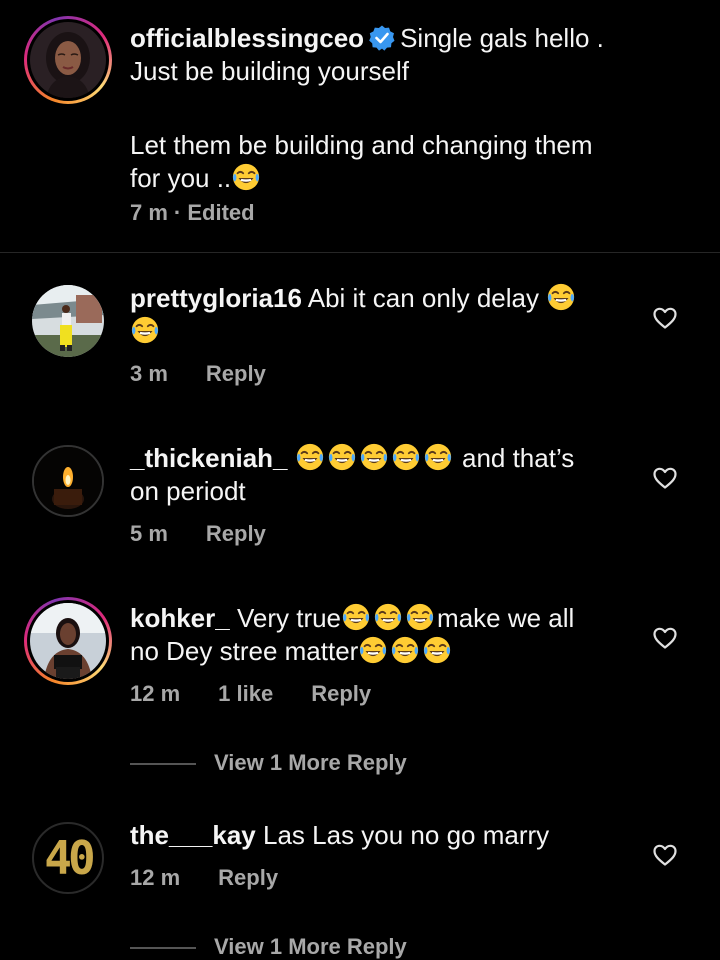 The height and width of the screenshot is (960, 720). I want to click on comment-time: 5 m, so click(149, 533).